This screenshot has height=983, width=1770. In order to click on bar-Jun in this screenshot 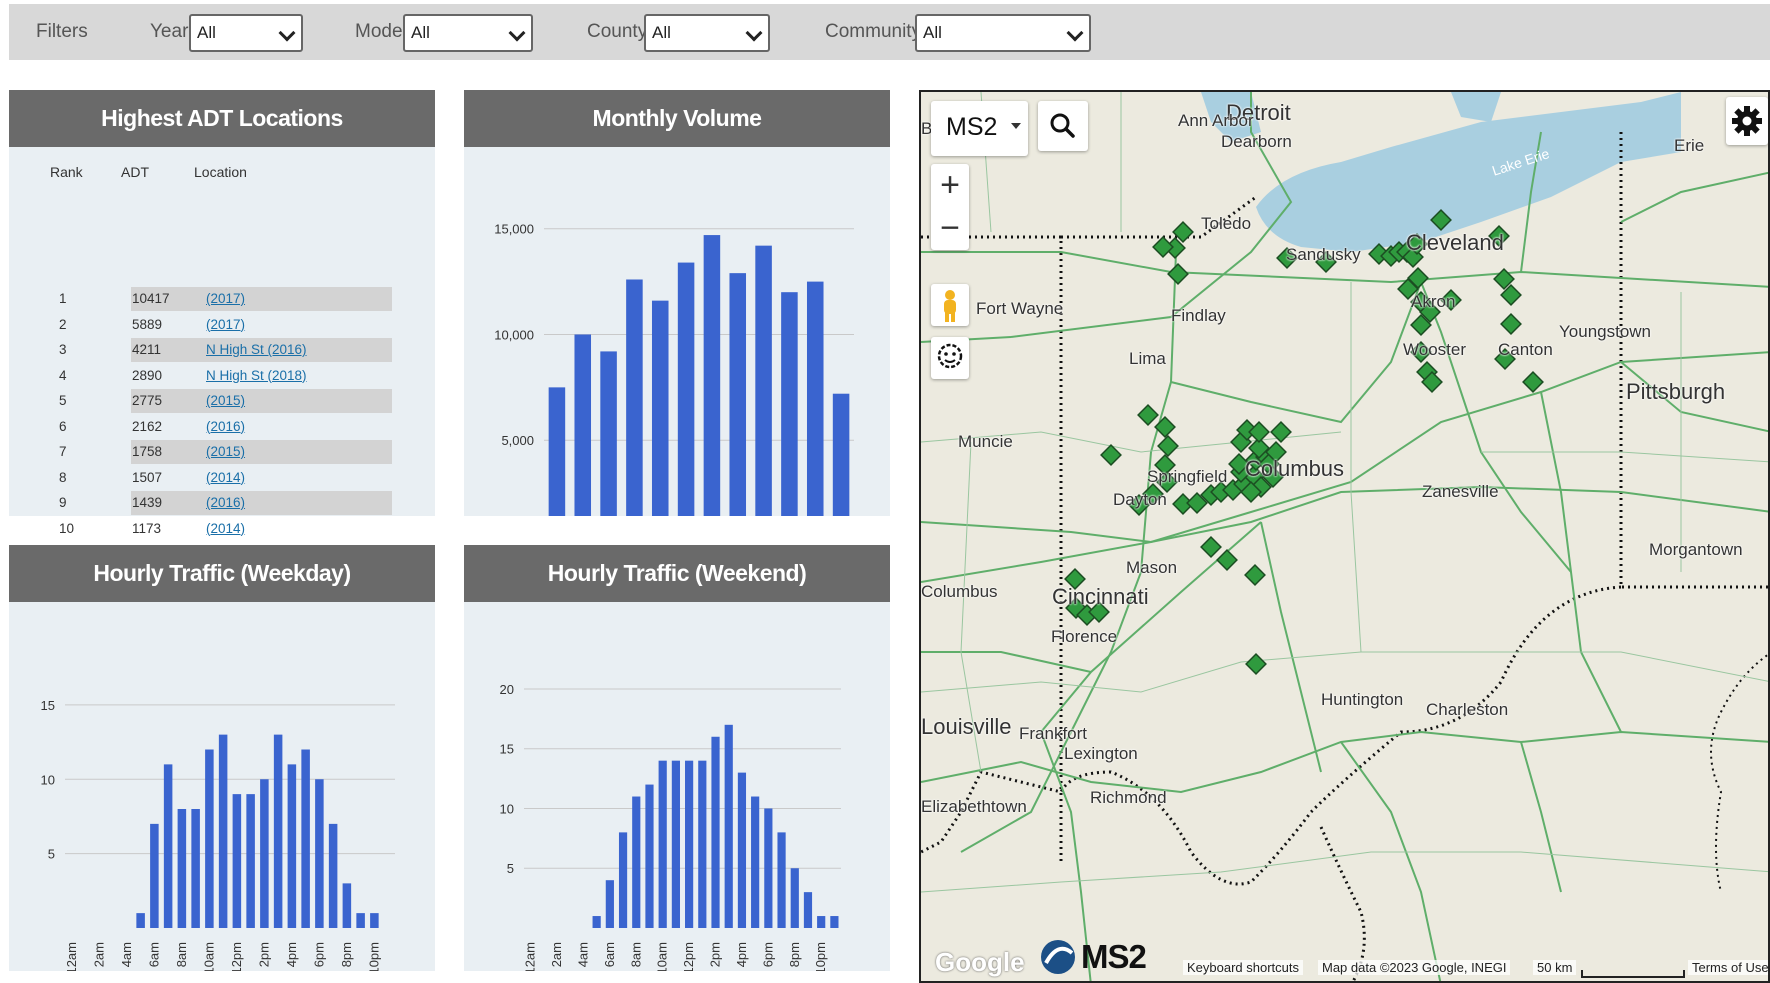, I will do `click(686, 389)`.